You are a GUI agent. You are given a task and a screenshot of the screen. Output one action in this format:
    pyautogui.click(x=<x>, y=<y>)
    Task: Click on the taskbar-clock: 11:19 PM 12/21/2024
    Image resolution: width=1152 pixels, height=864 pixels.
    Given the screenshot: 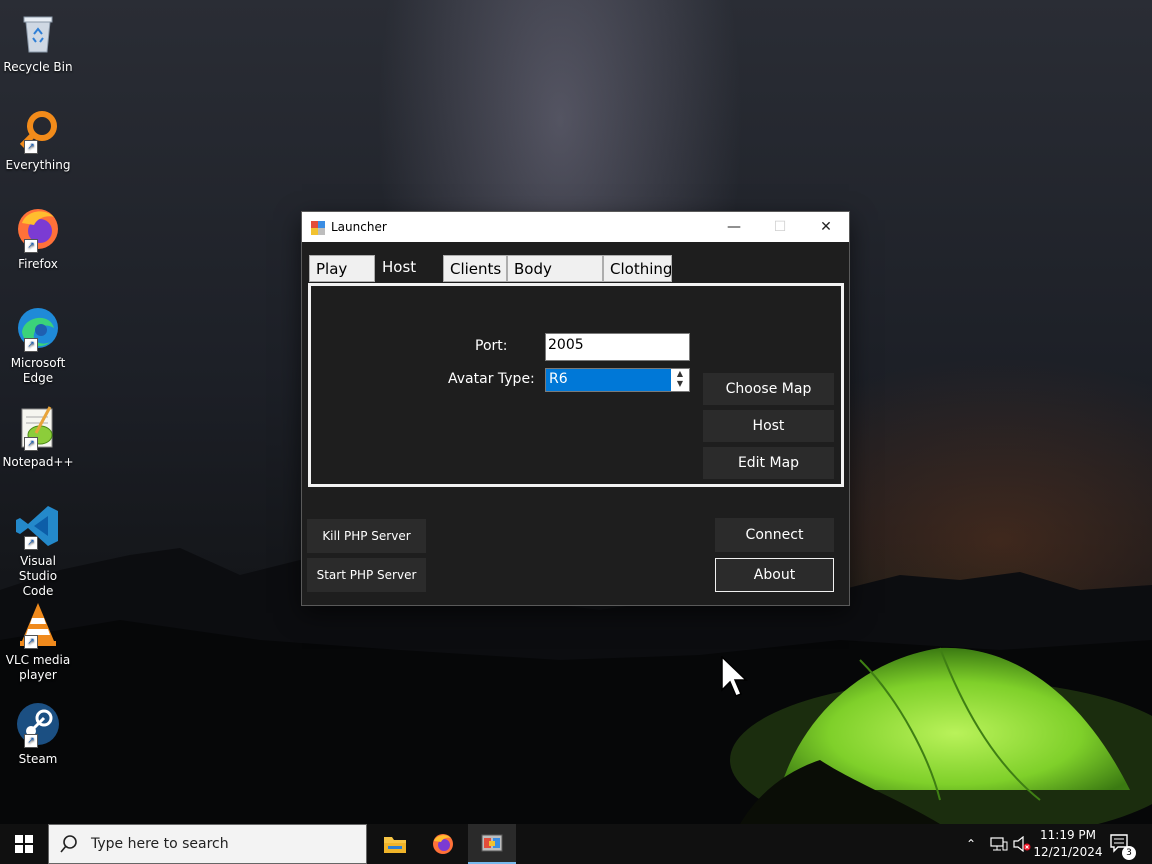 What is the action you would take?
    pyautogui.click(x=1068, y=844)
    